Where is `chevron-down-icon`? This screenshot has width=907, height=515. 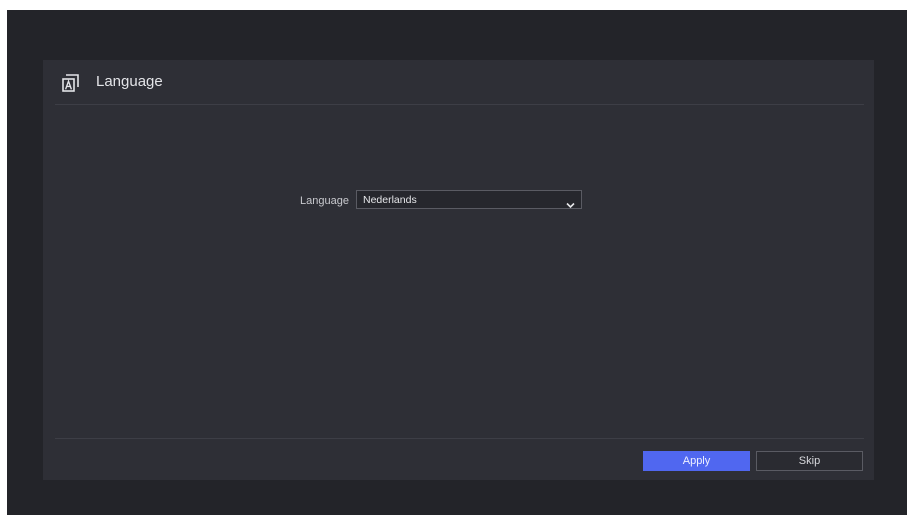
chevron-down-icon is located at coordinates (570, 202).